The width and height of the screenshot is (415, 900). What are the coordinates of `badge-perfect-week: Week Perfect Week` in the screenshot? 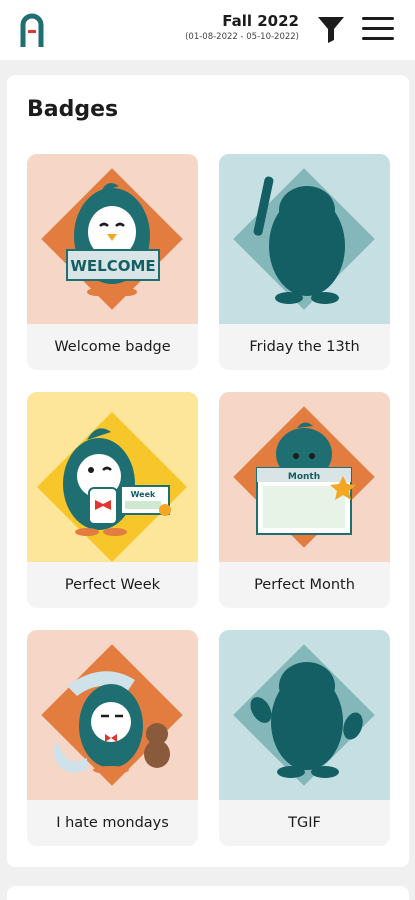 It's located at (112, 500).